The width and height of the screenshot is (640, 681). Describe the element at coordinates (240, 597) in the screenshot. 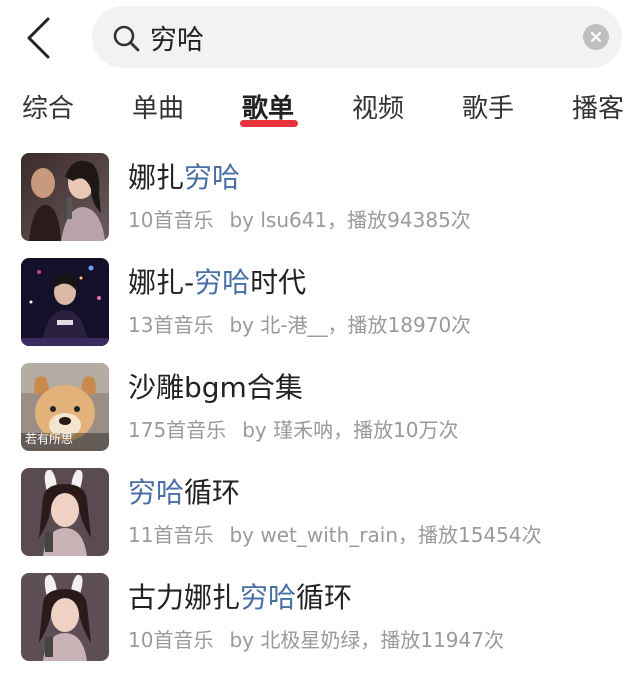

I see `playlist-title: 古力娜扎穷哈循环` at that location.